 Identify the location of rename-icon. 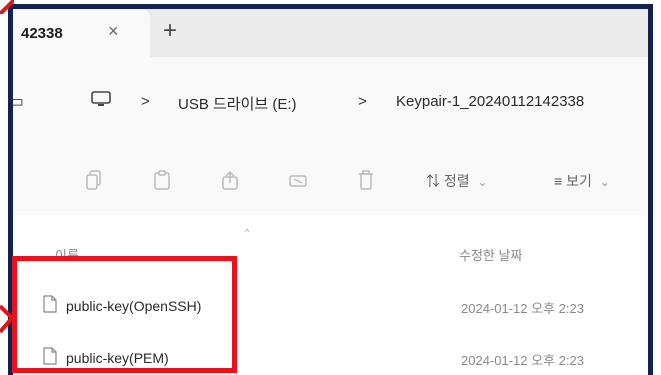
(298, 180).